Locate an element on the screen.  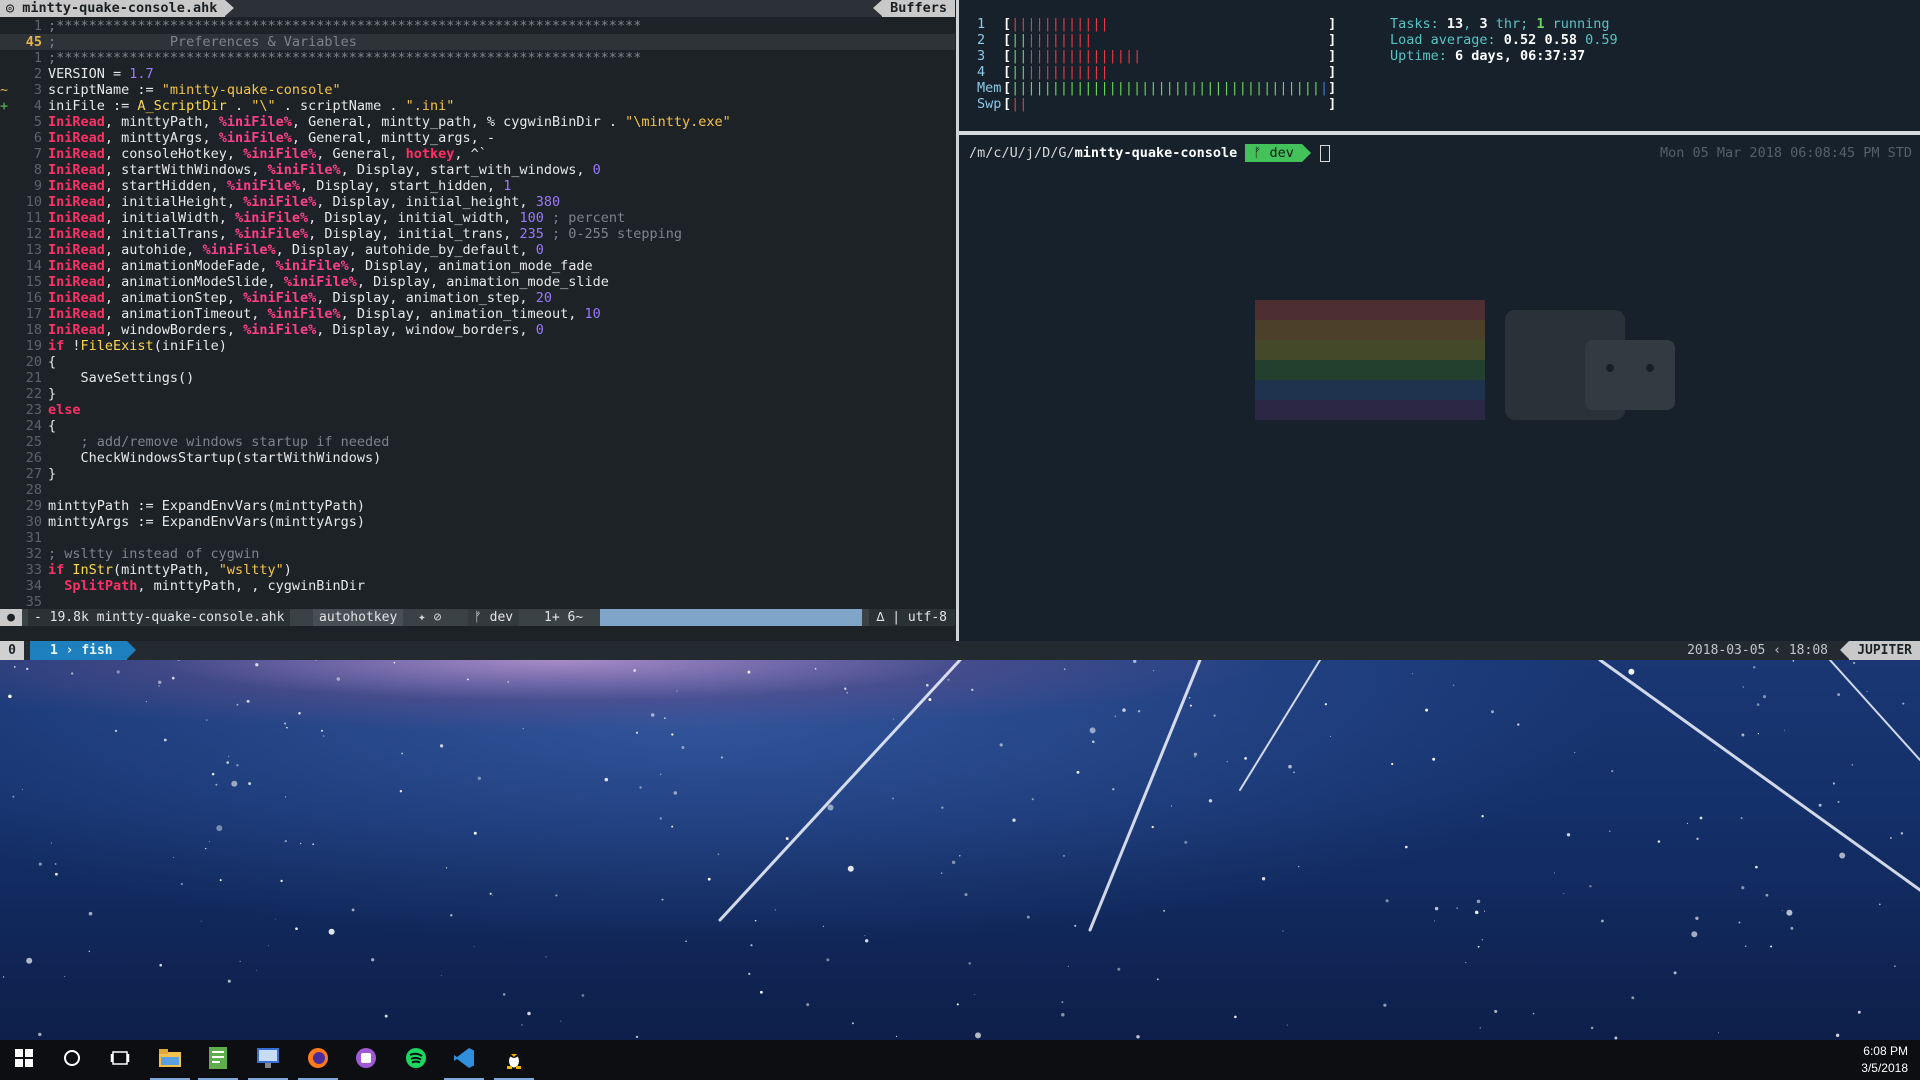
code-line: 19 if !FileExist(iniFile) is located at coordinates (477, 346).